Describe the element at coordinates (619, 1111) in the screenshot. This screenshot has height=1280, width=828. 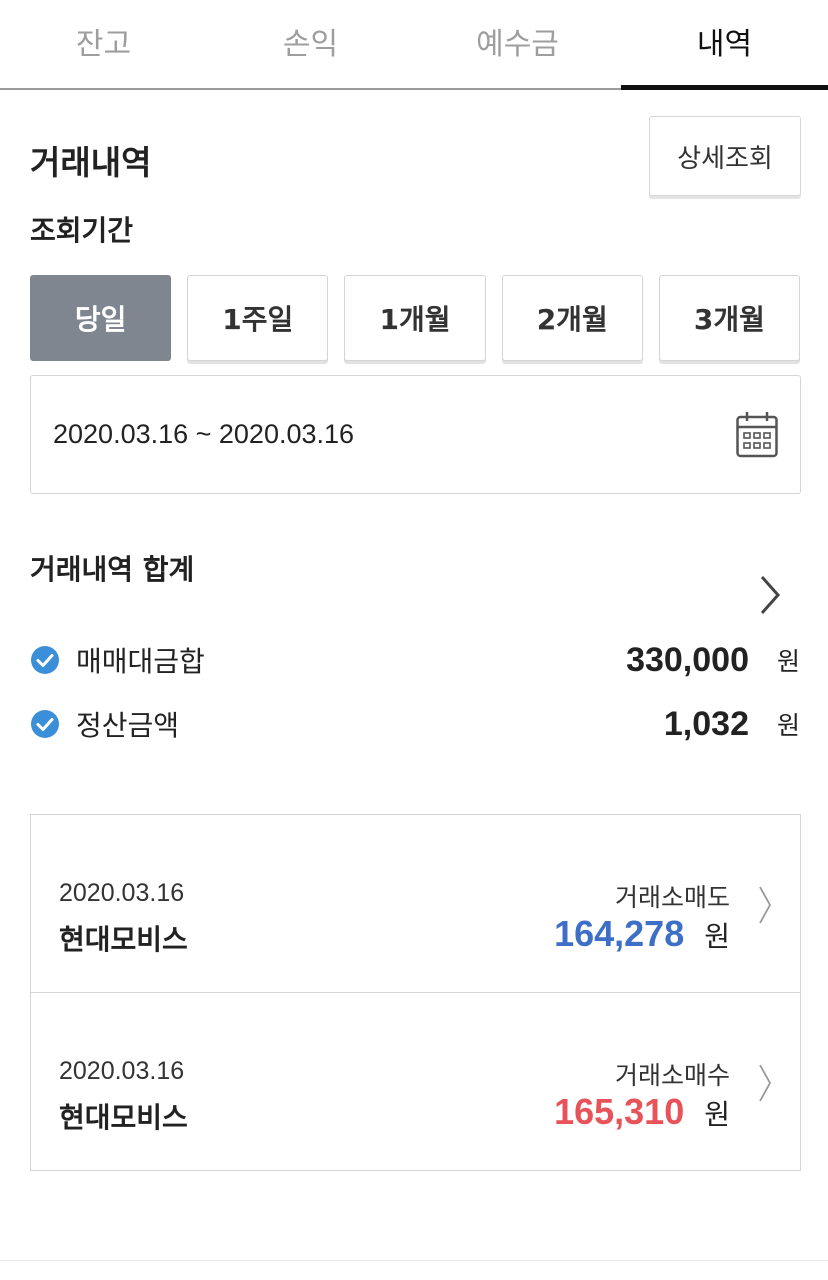
I see `transaction-amount: 165,310` at that location.